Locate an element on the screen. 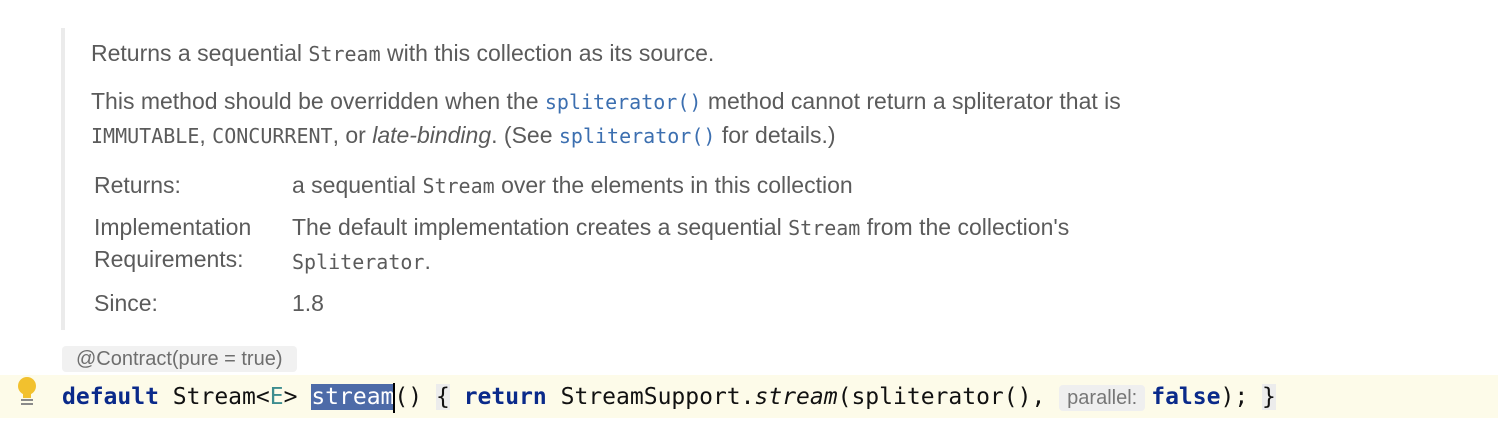 The width and height of the screenshot is (1498, 432). keyword-return: return is located at coordinates (505, 397).